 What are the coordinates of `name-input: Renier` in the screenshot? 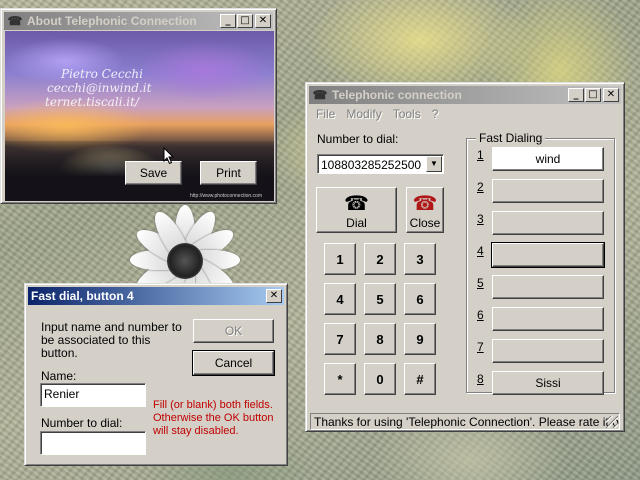 It's located at (93, 395).